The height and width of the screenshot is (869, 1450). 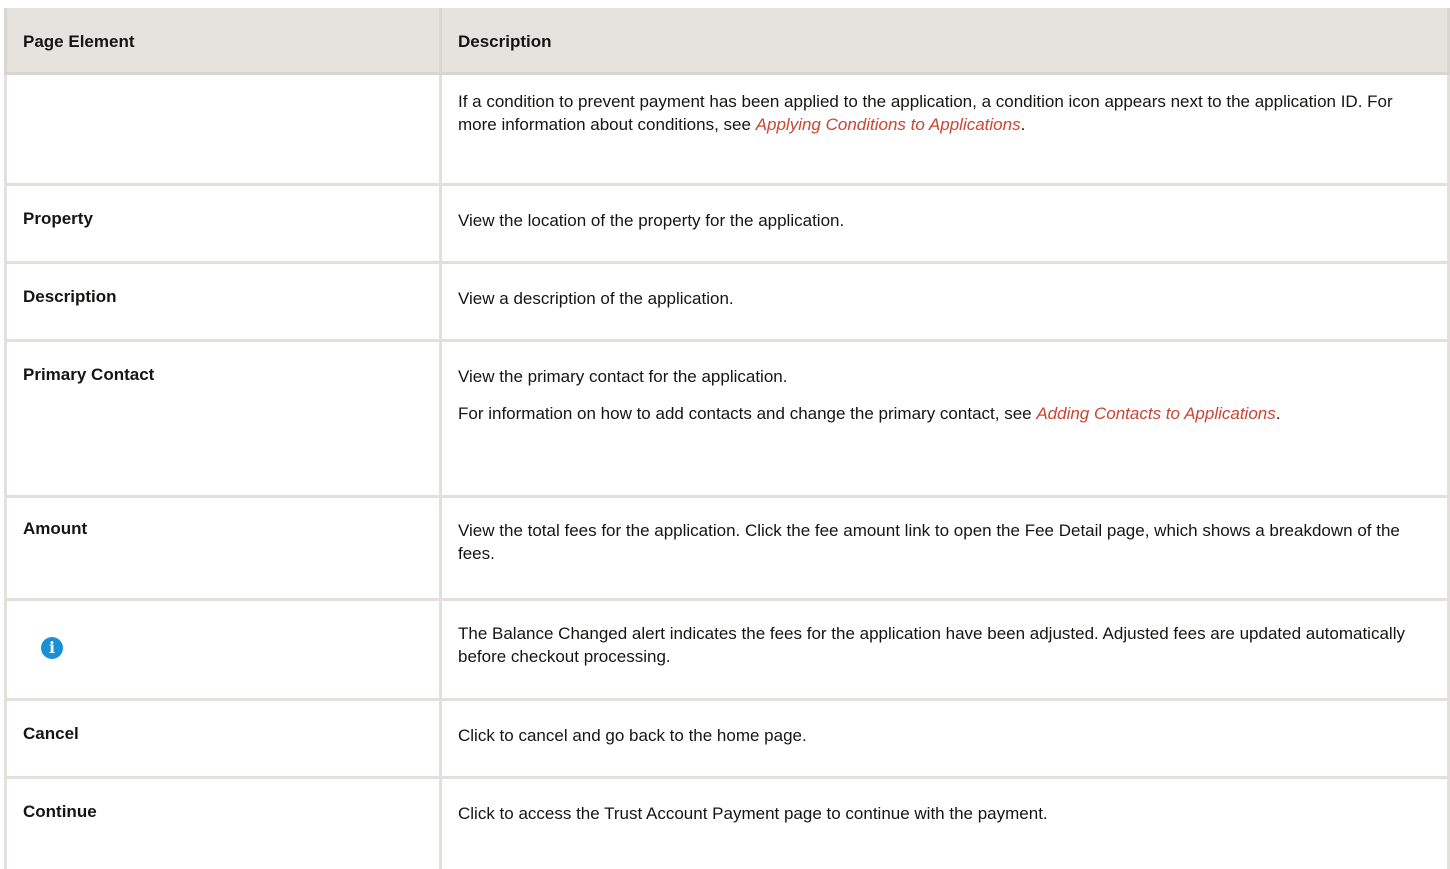 I want to click on header-page-element: Page Element, so click(x=223, y=40).